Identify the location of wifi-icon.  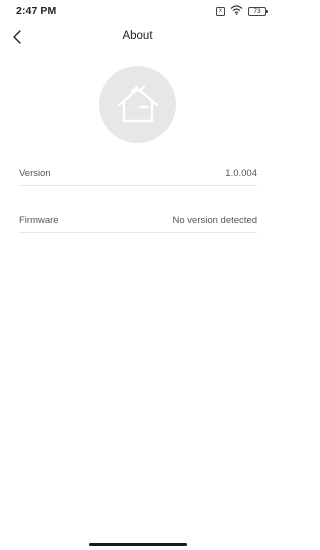
(236, 11).